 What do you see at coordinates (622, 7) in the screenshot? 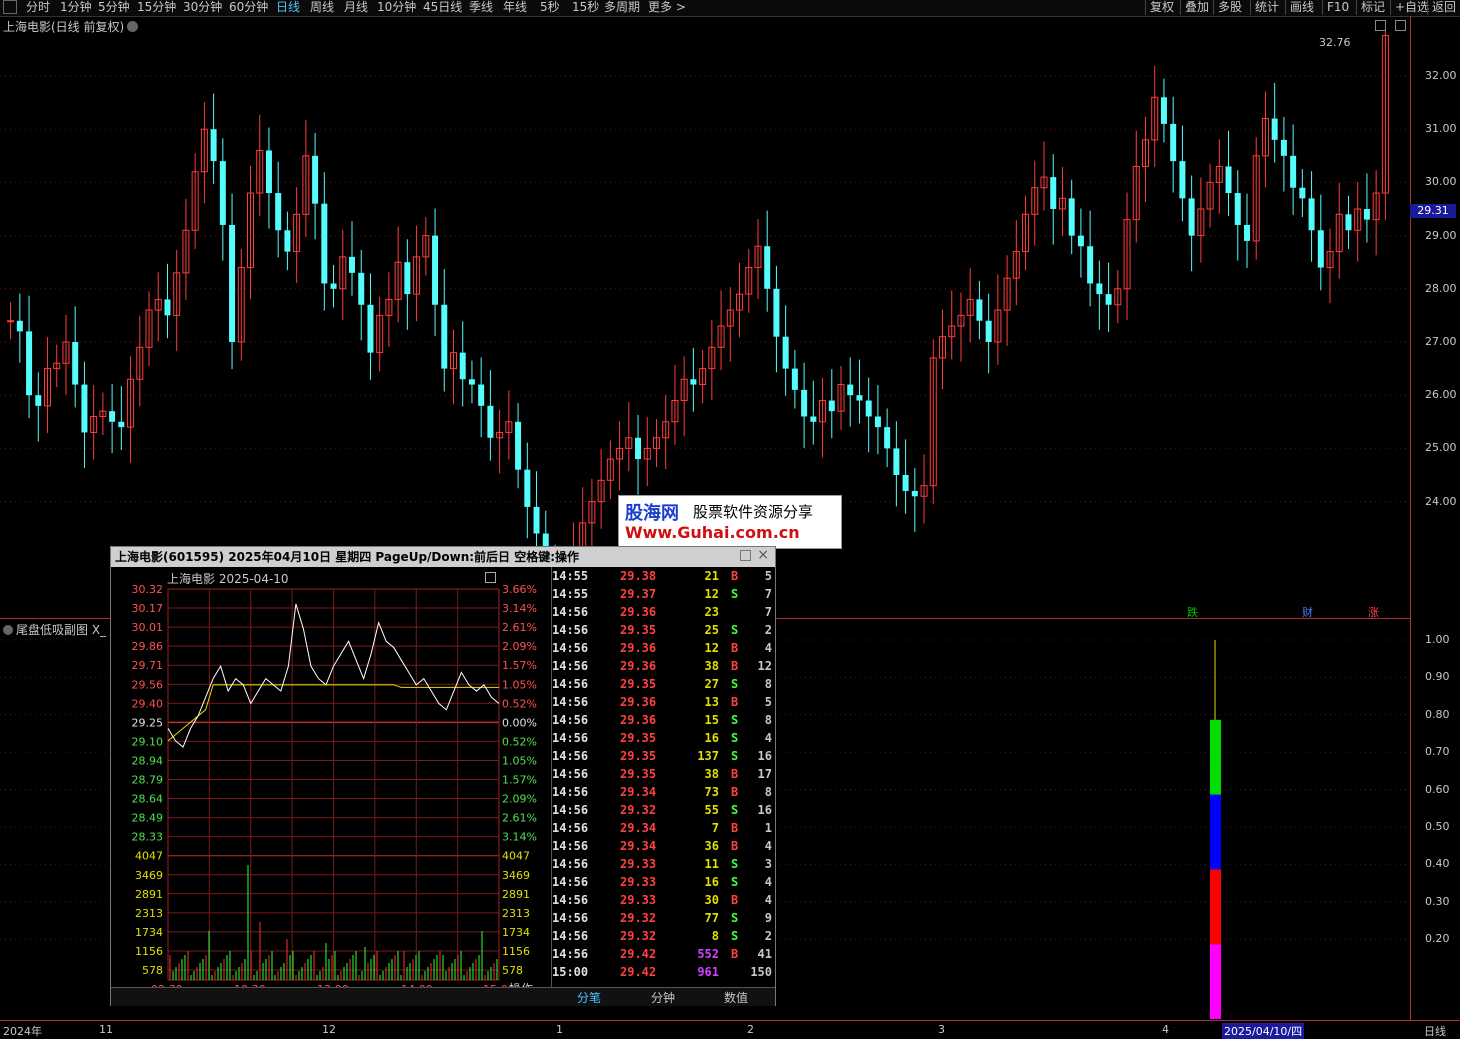
I see `period-tab-15: 多周期` at bounding box center [622, 7].